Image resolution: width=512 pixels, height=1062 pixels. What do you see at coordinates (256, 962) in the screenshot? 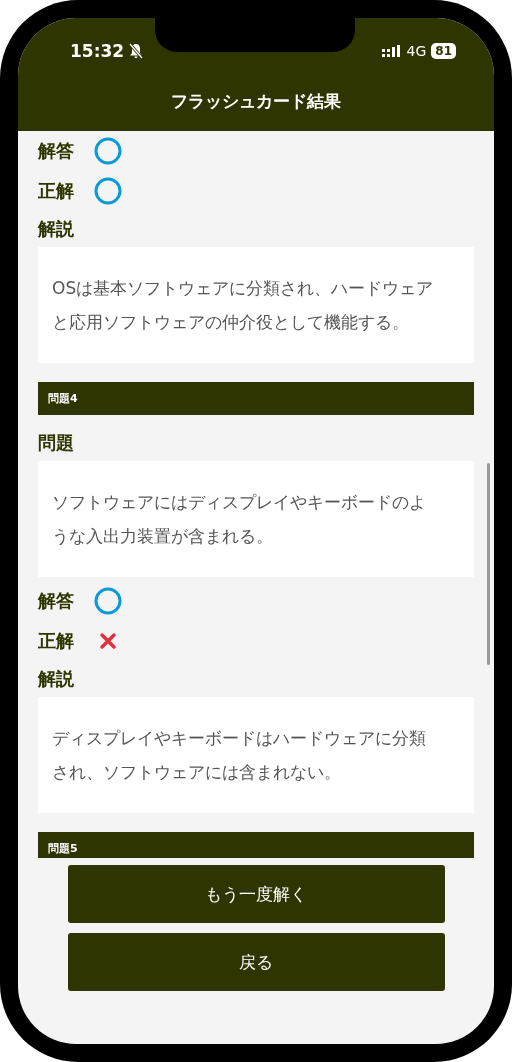
I see `action-button: 戻る` at bounding box center [256, 962].